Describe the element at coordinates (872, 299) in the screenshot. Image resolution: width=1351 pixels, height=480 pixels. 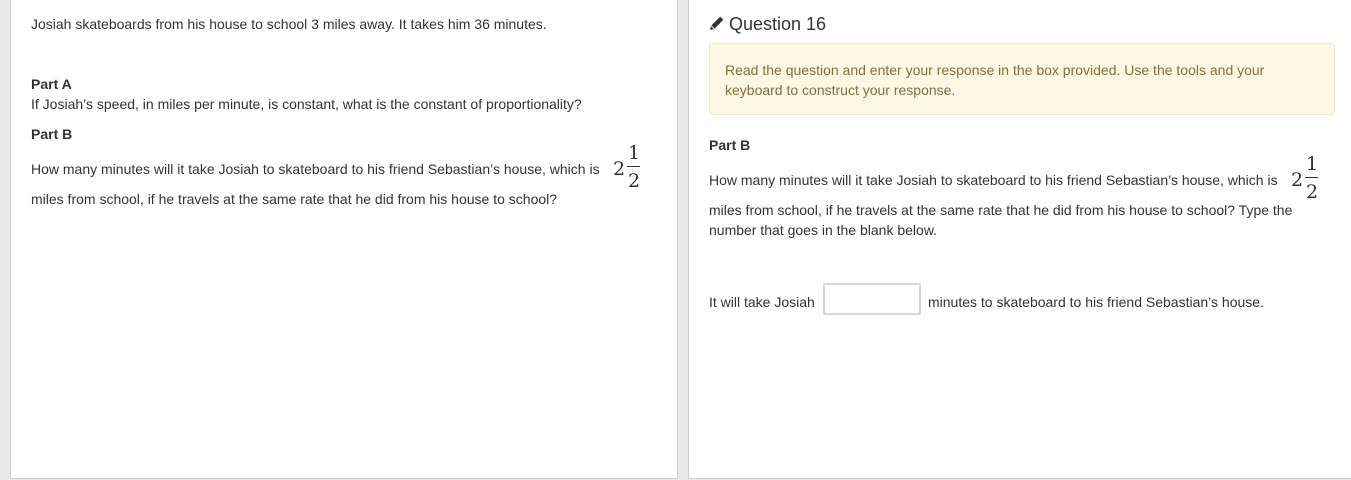
I see `answer-input` at that location.